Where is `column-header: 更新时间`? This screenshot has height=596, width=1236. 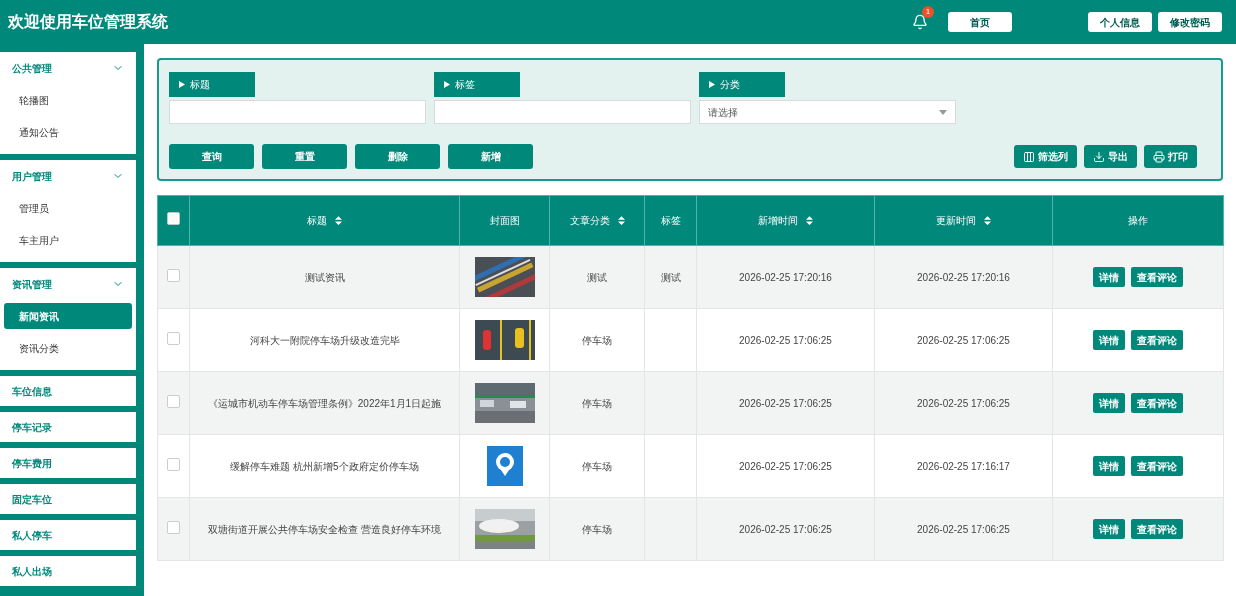
column-header: 更新时间 is located at coordinates (963, 220).